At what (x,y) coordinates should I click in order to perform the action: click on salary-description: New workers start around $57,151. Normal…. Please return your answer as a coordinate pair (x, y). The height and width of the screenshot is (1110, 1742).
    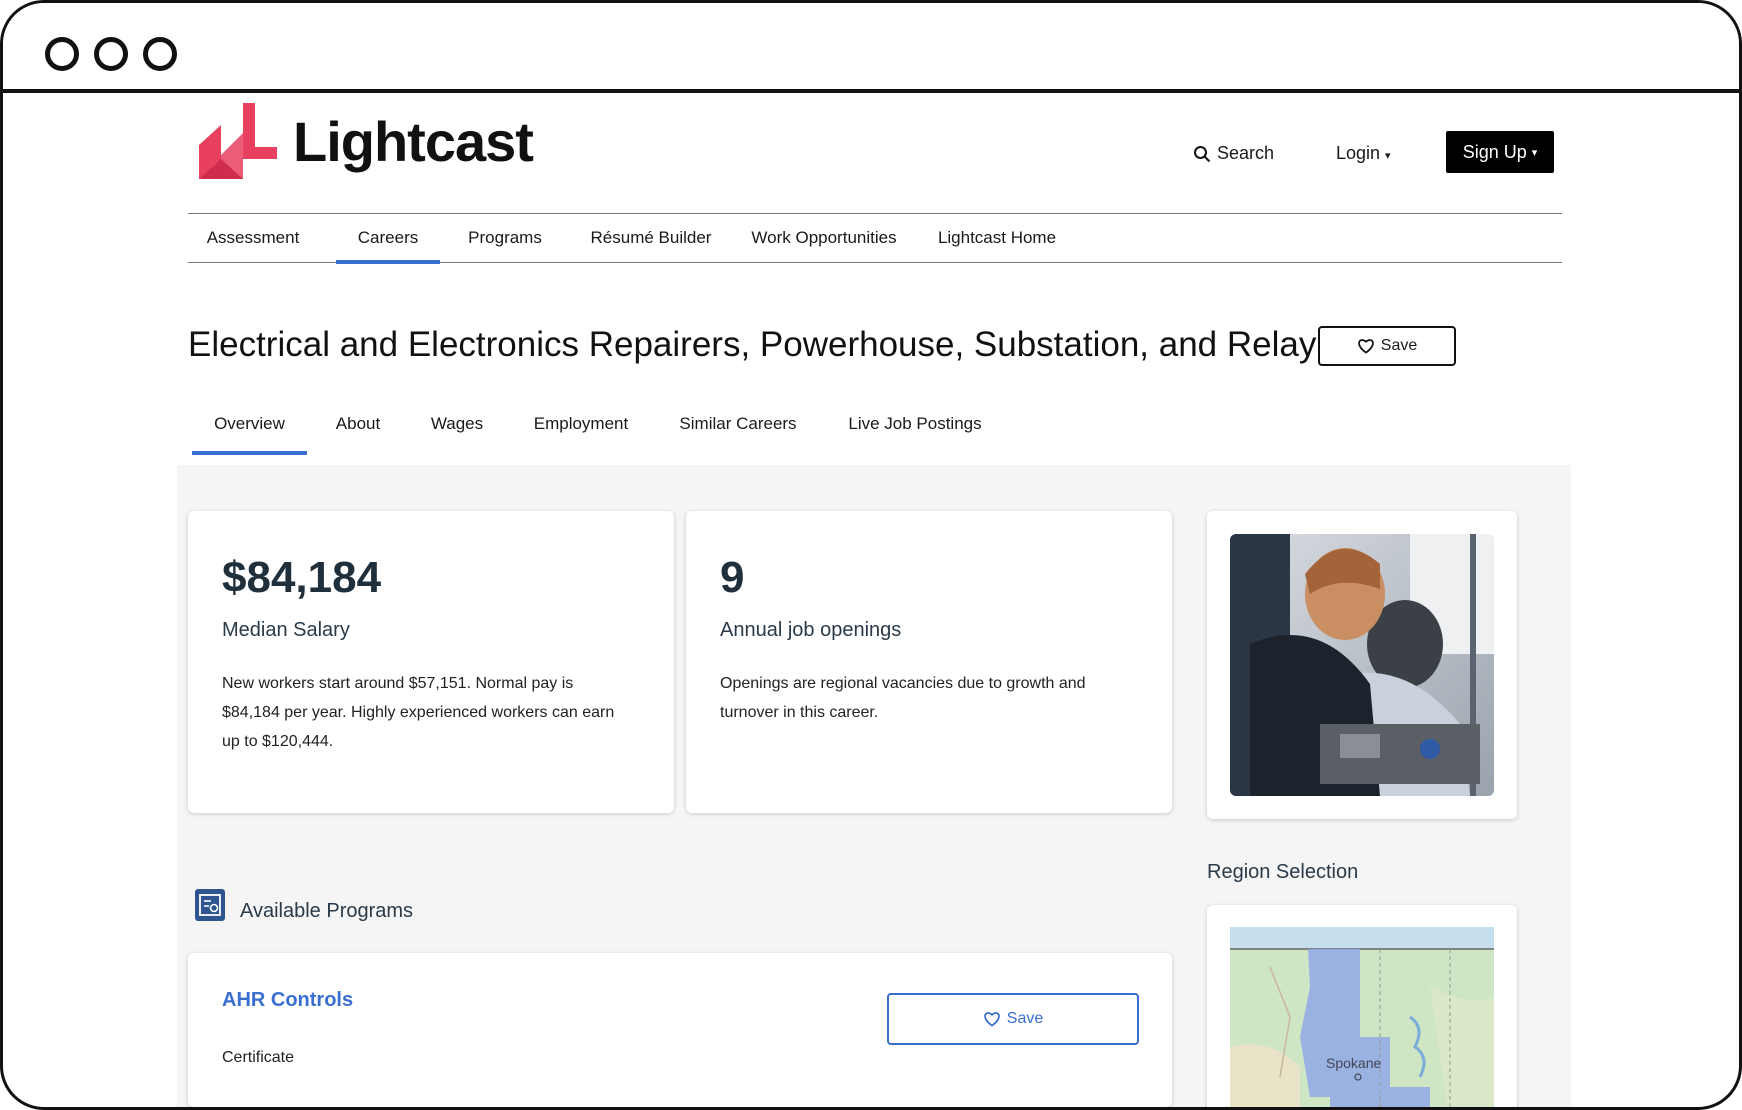
    Looking at the image, I should click on (418, 712).